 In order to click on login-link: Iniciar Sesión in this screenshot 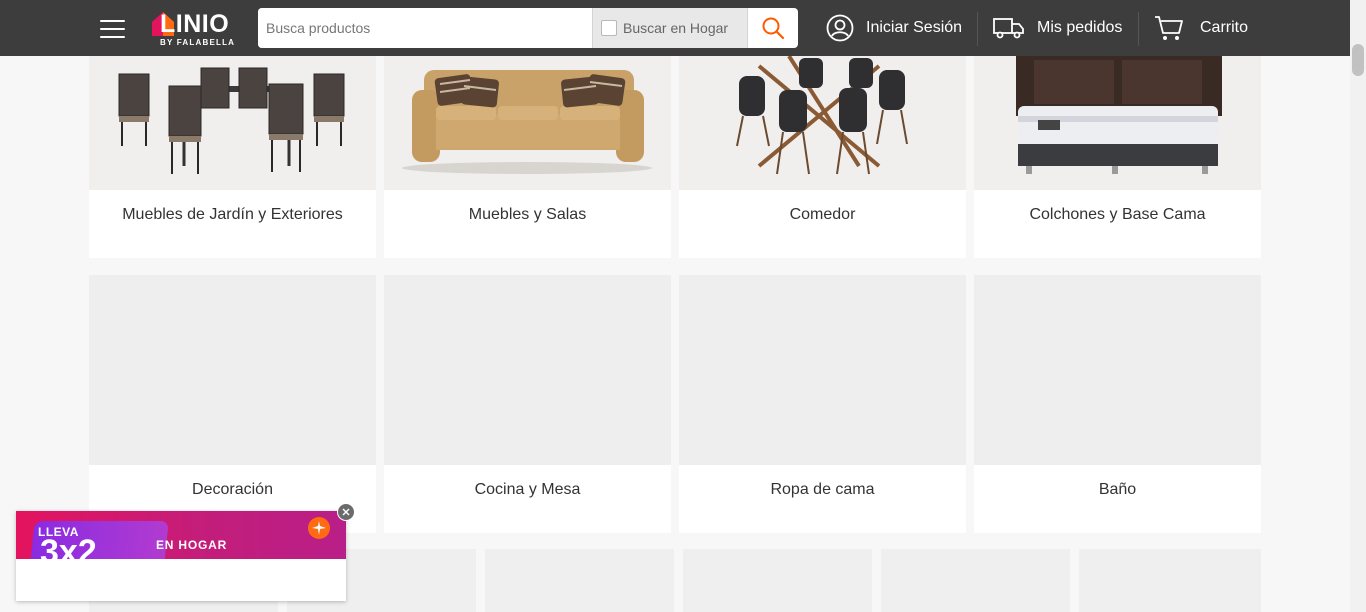, I will do `click(894, 28)`.